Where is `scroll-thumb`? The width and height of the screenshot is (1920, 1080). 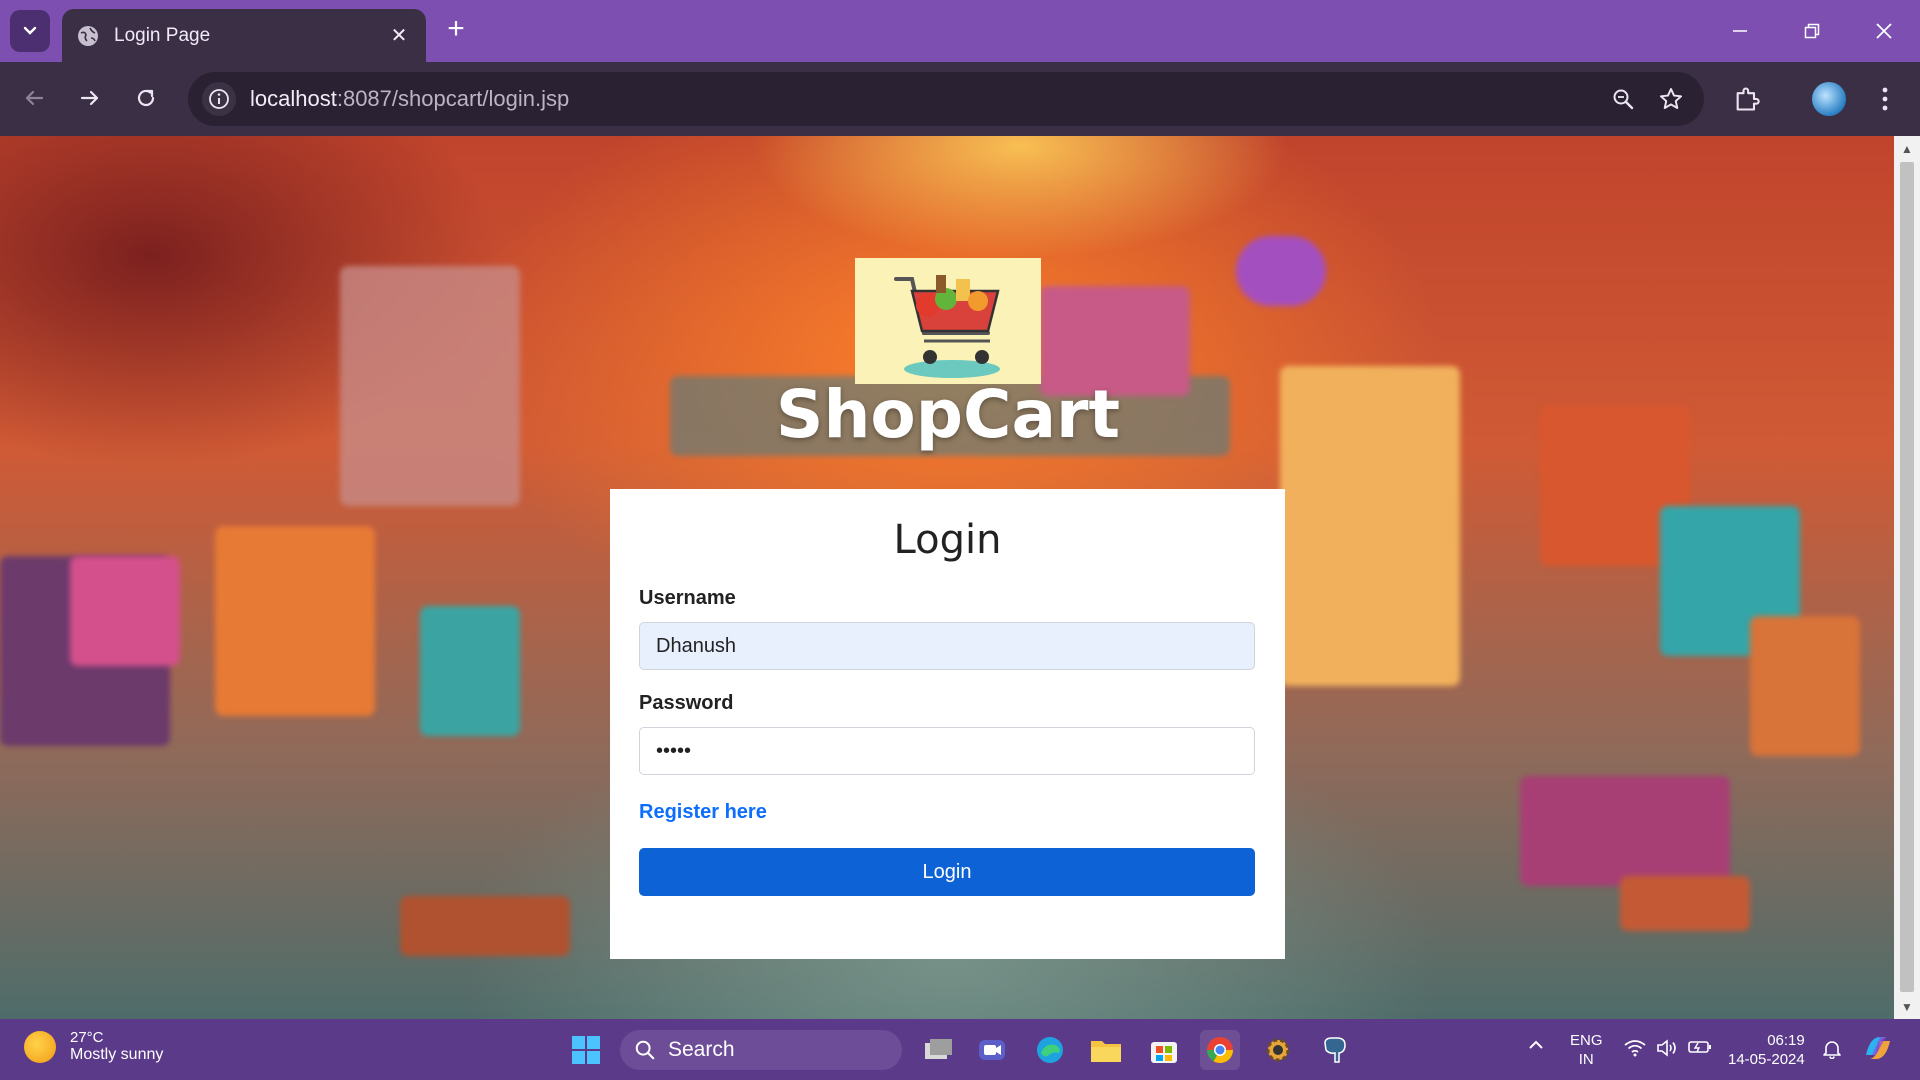 scroll-thumb is located at coordinates (1907, 577).